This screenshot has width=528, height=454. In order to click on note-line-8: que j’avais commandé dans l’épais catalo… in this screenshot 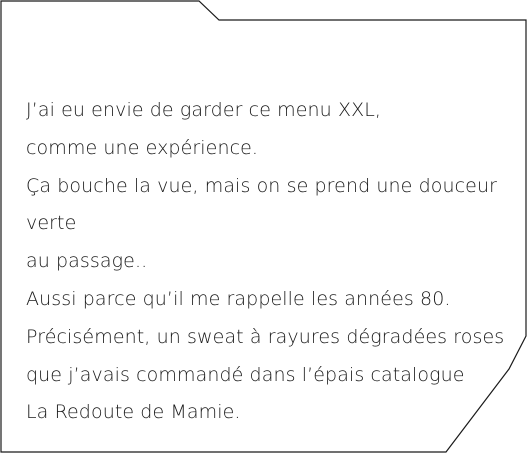, I will do `click(245, 374)`.